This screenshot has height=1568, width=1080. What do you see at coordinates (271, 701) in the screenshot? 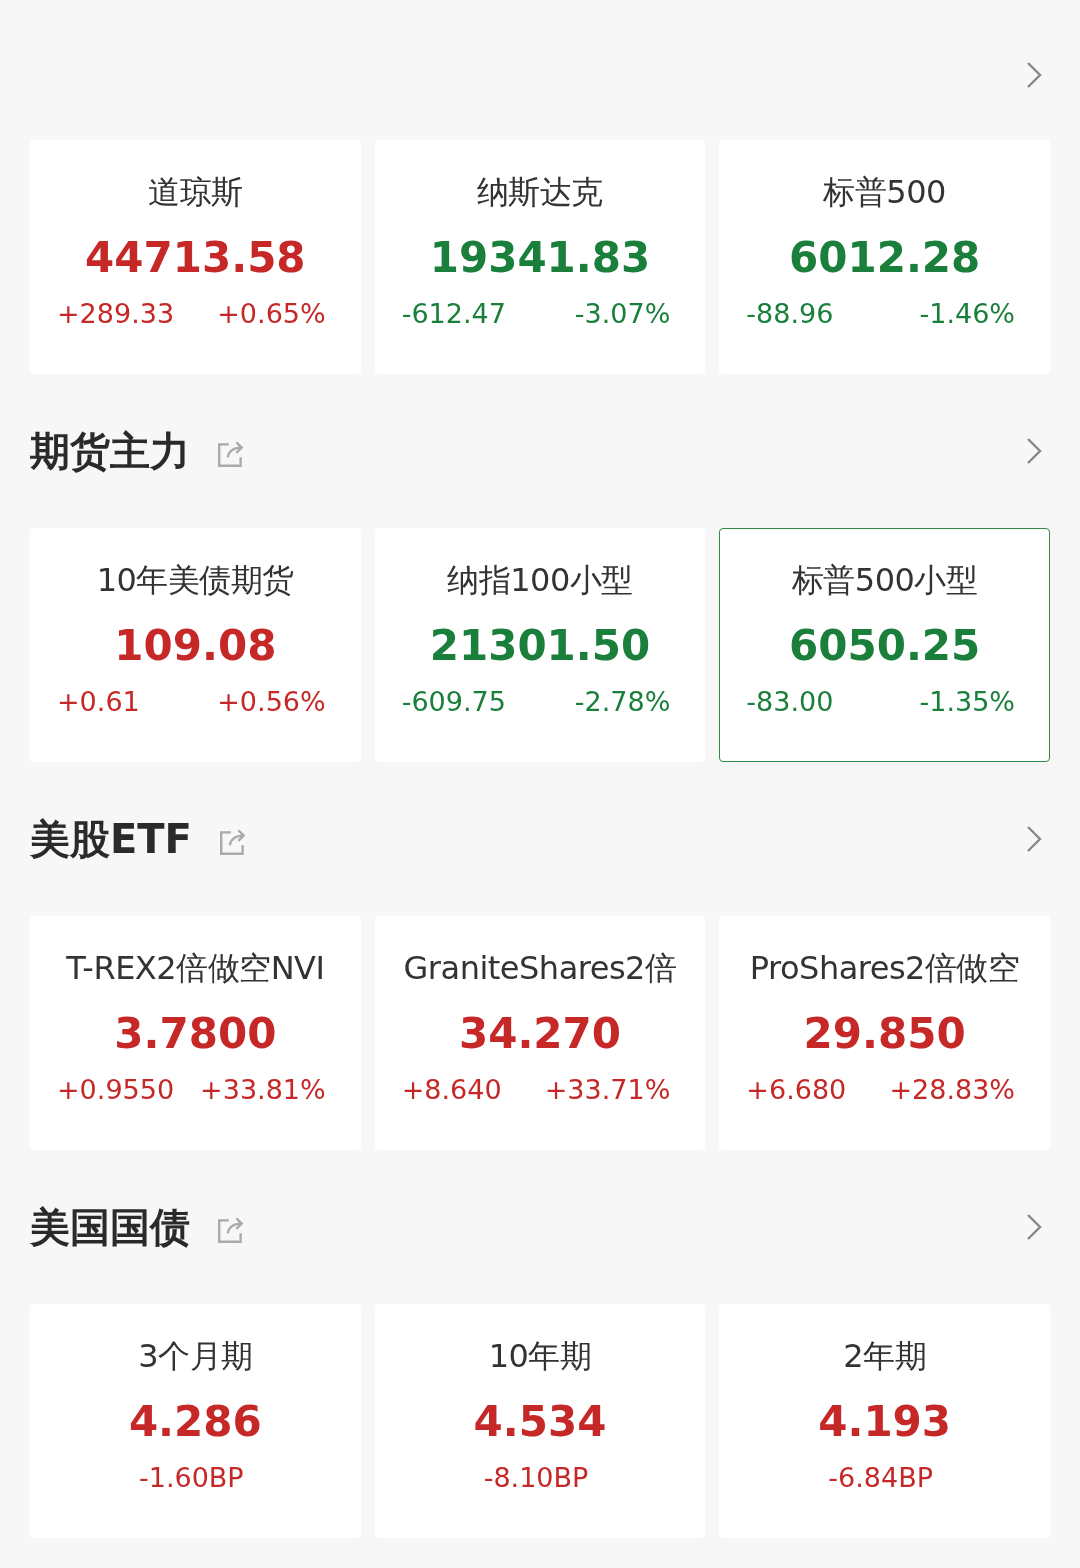
I see `quote-change: +0.56%` at bounding box center [271, 701].